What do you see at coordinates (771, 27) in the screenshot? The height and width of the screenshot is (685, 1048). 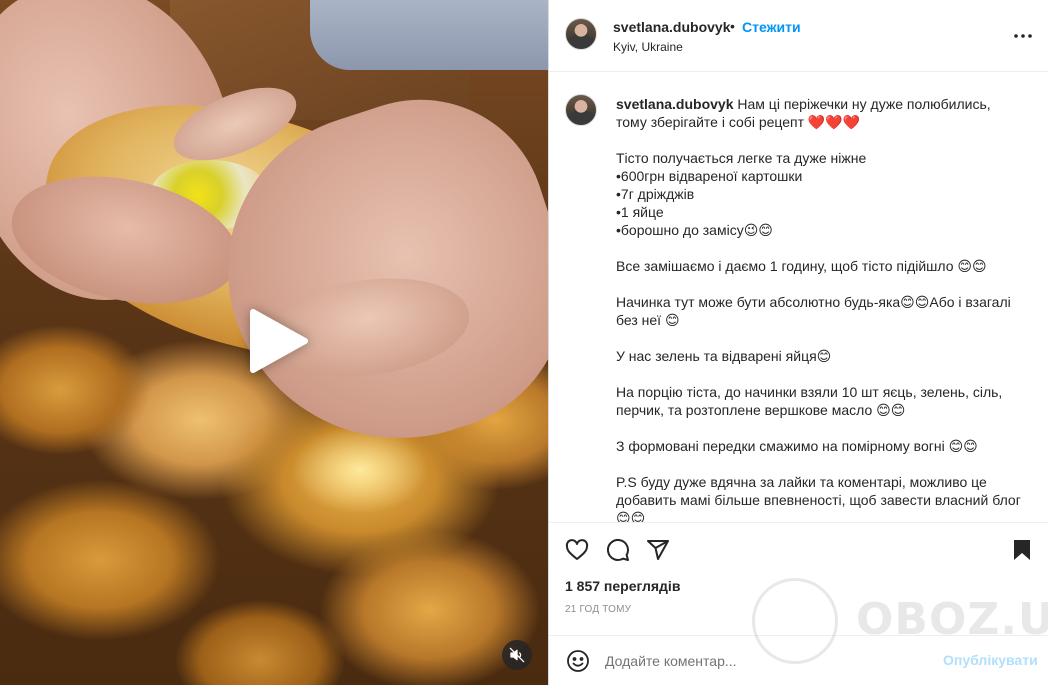 I see `follow-button: Стежити` at bounding box center [771, 27].